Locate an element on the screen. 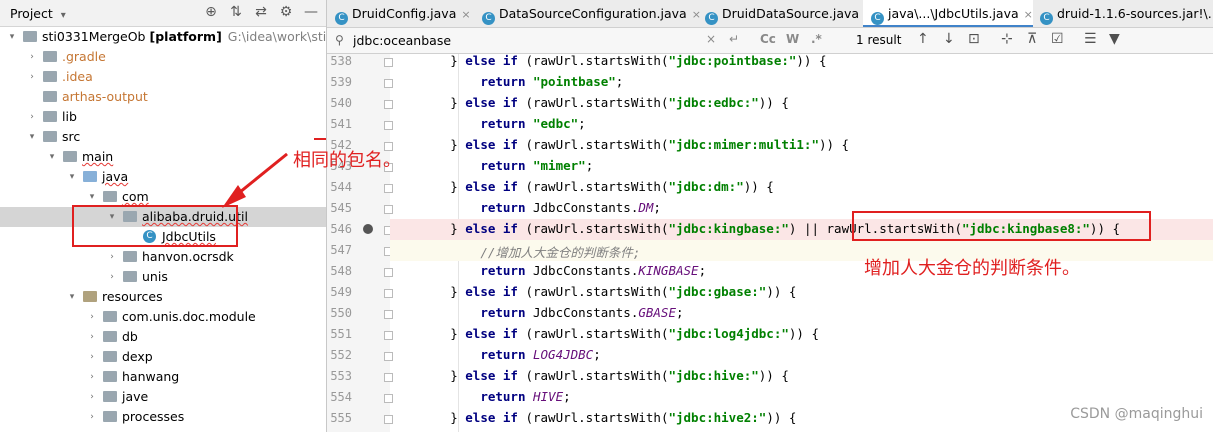 This screenshot has width=1213, height=432. prev-occurrence-icon: ↑ is located at coordinates (923, 39).